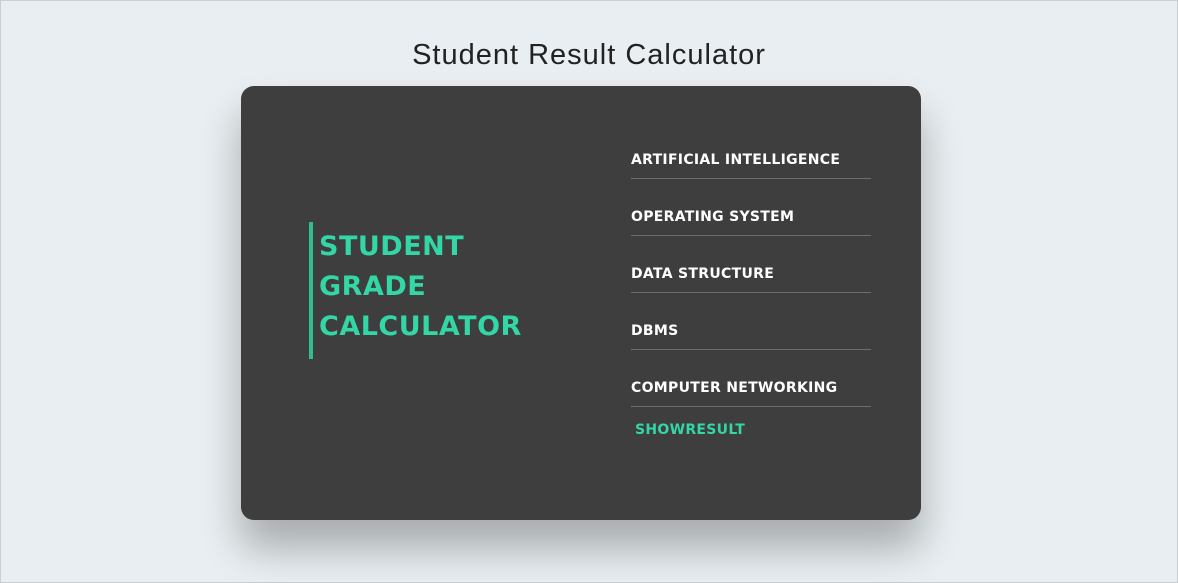 This screenshot has width=1178, height=583. I want to click on dbms-input, so click(751, 331).